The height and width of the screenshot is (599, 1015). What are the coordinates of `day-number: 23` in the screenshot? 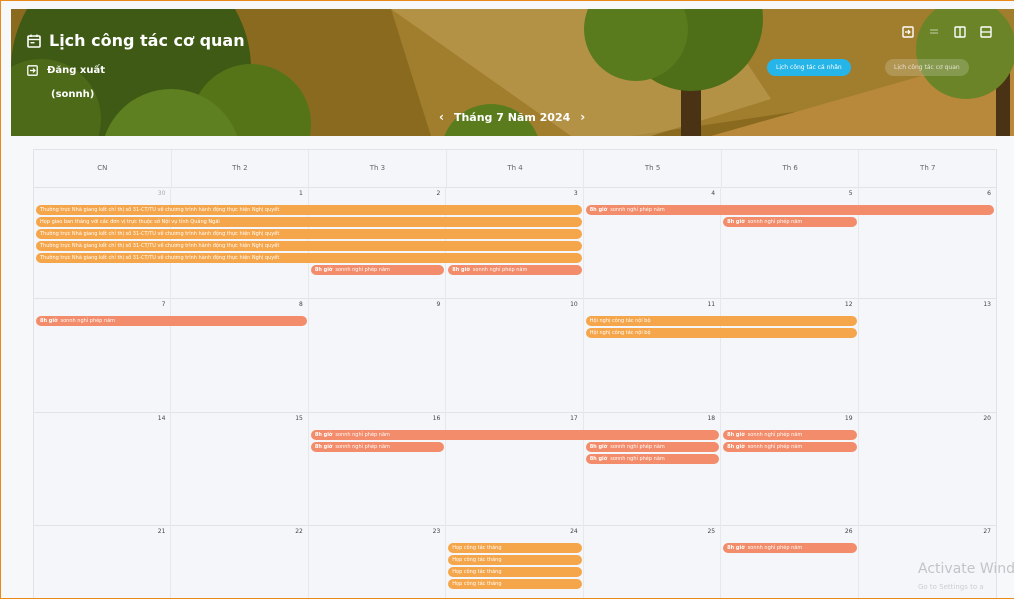 It's located at (436, 531).